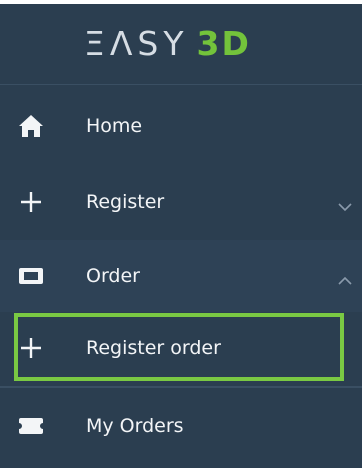 The width and height of the screenshot is (362, 468). I want to click on chevron-up-icon, so click(345, 278).